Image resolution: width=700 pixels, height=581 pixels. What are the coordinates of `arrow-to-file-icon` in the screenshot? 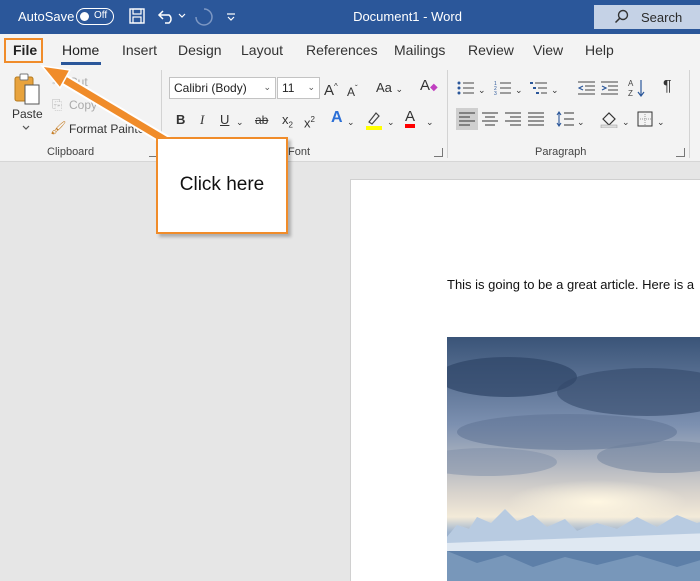 It's located at (109, 107).